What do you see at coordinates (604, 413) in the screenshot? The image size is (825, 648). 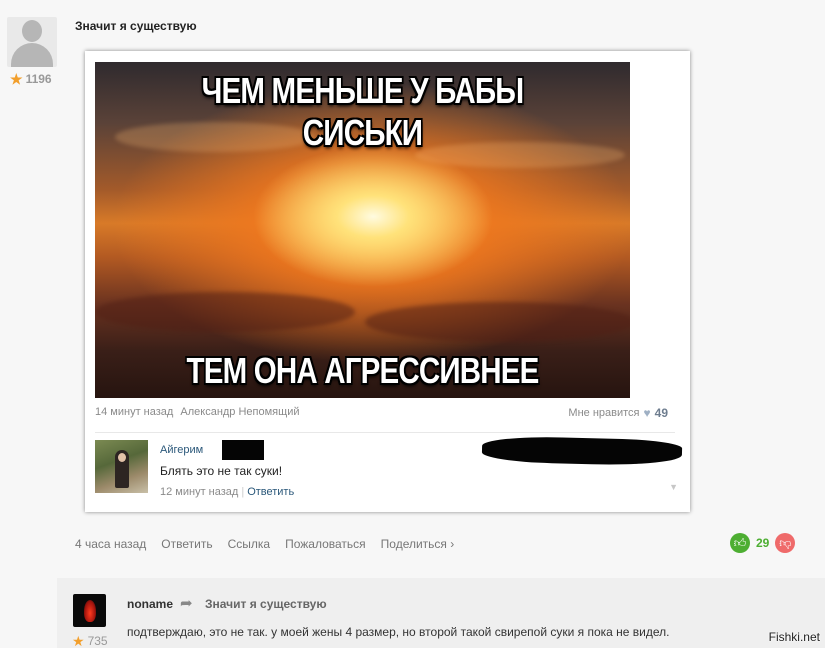 I see `vk-likes-label: Мне нравится` at bounding box center [604, 413].